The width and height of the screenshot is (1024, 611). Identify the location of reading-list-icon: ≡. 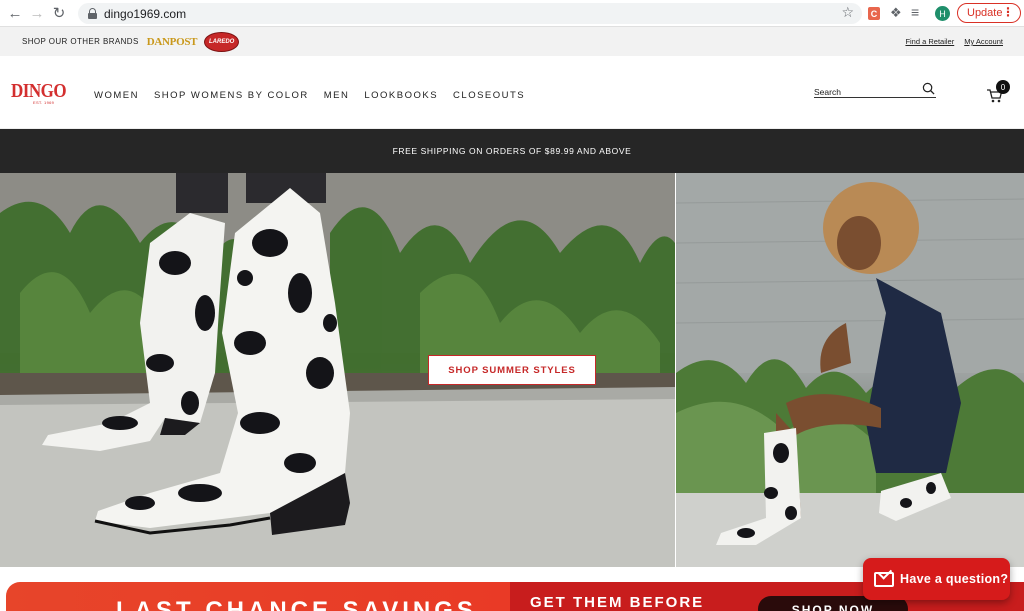
(915, 12).